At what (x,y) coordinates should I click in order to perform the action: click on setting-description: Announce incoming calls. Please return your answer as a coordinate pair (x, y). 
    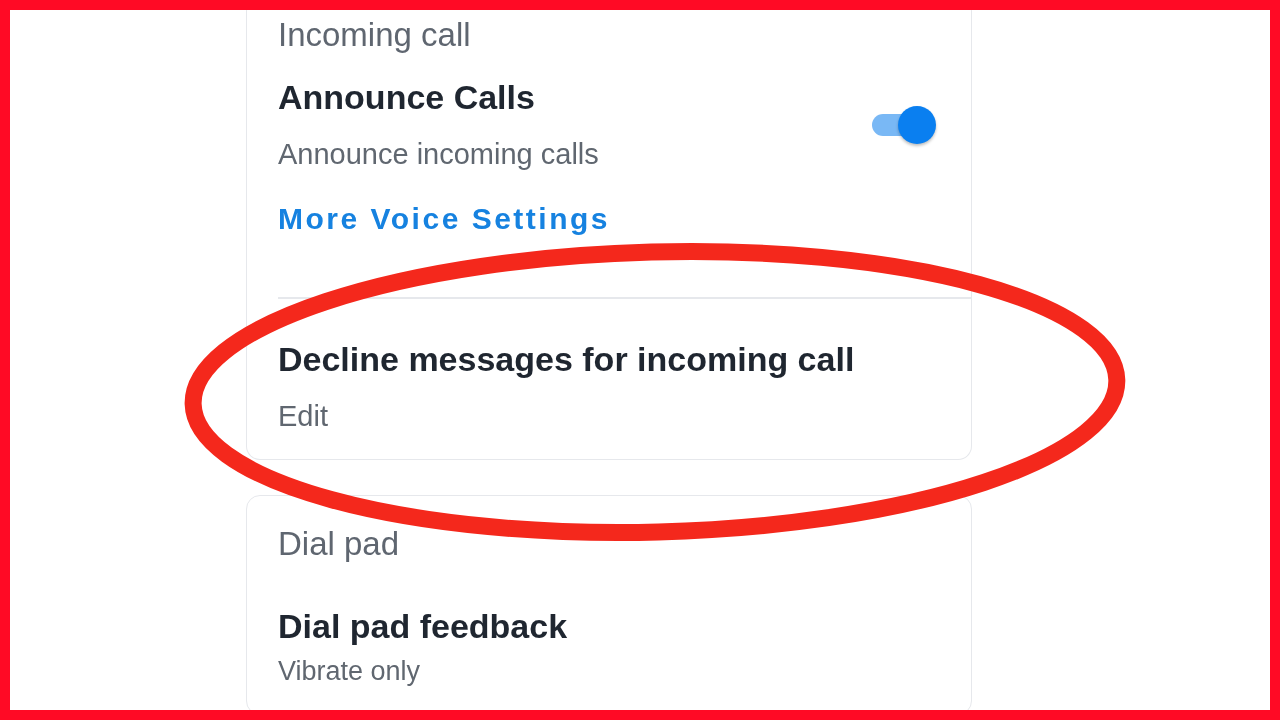
    Looking at the image, I should click on (438, 154).